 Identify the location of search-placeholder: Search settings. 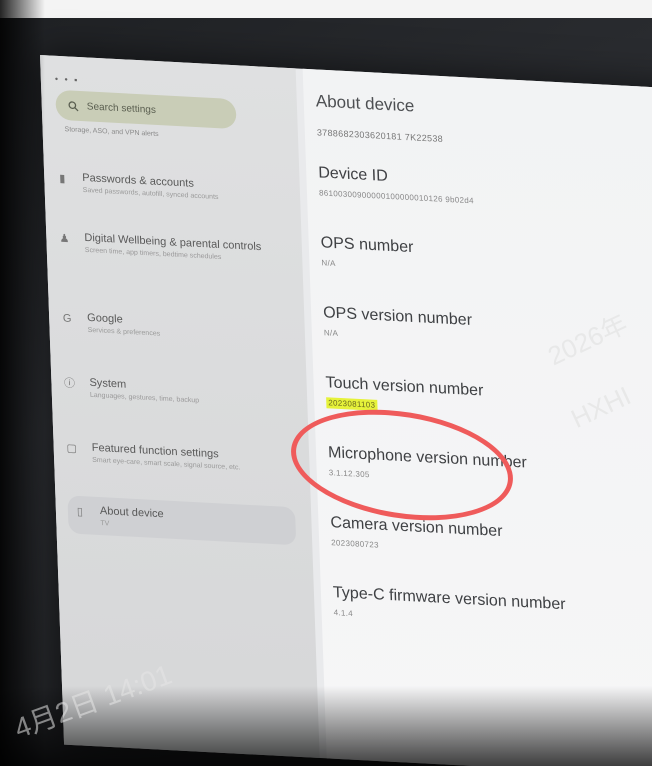
(121, 108).